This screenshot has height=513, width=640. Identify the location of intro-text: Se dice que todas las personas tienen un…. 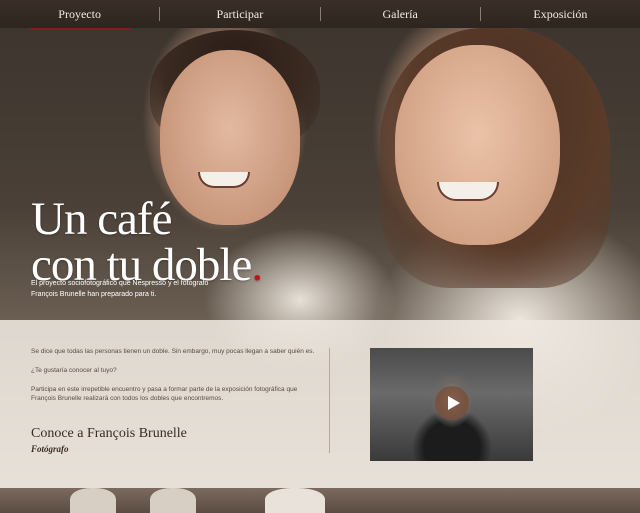
(176, 380).